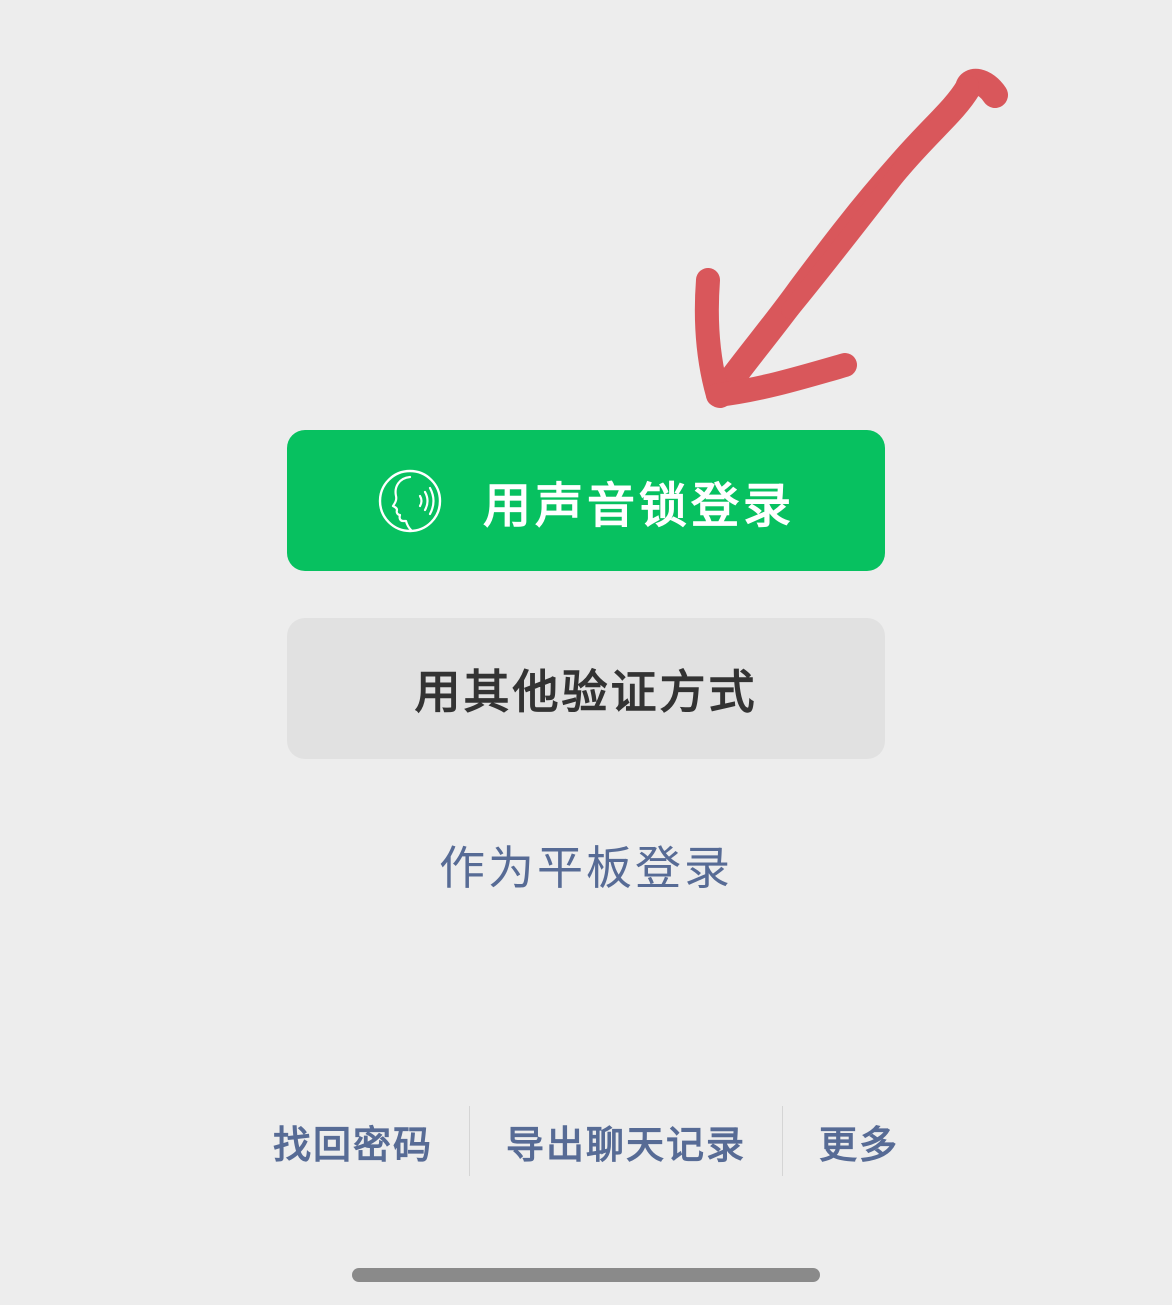 The width and height of the screenshot is (1172, 1305). Describe the element at coordinates (626, 1141) in the screenshot. I see `export-chat-history-link: 导出聊天记录` at that location.